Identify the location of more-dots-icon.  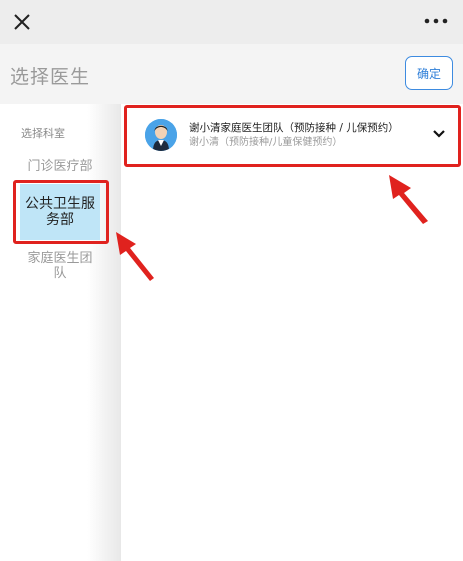
(436, 21).